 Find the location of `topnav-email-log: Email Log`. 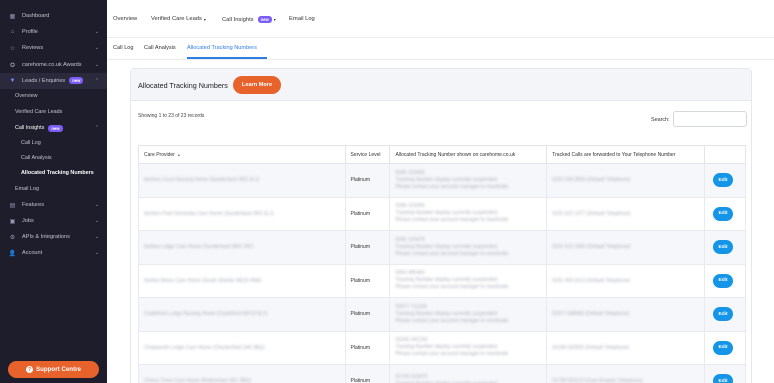

topnav-email-log: Email Log is located at coordinates (302, 19).